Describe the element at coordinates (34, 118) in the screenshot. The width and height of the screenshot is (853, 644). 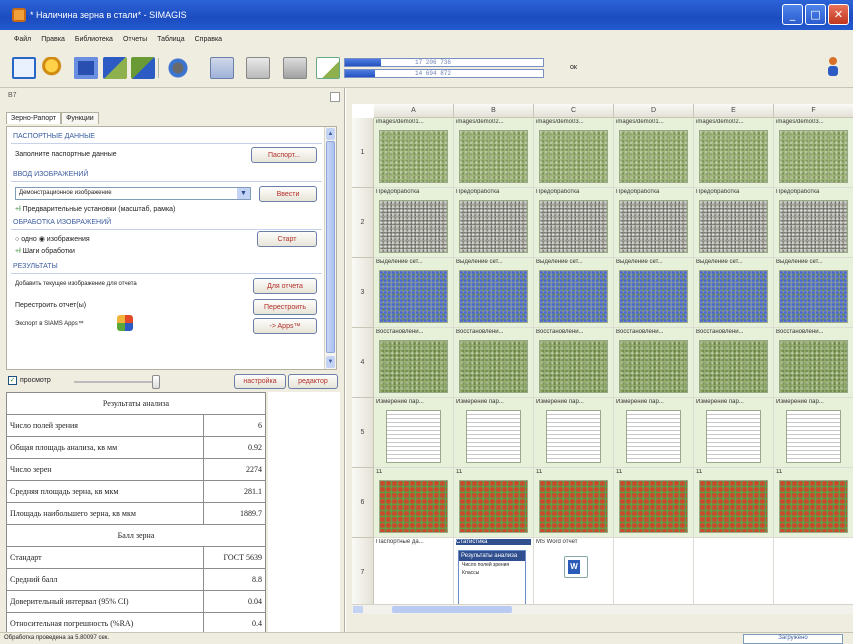
I see `tab-grain-report: Зерно-Рапорт` at that location.